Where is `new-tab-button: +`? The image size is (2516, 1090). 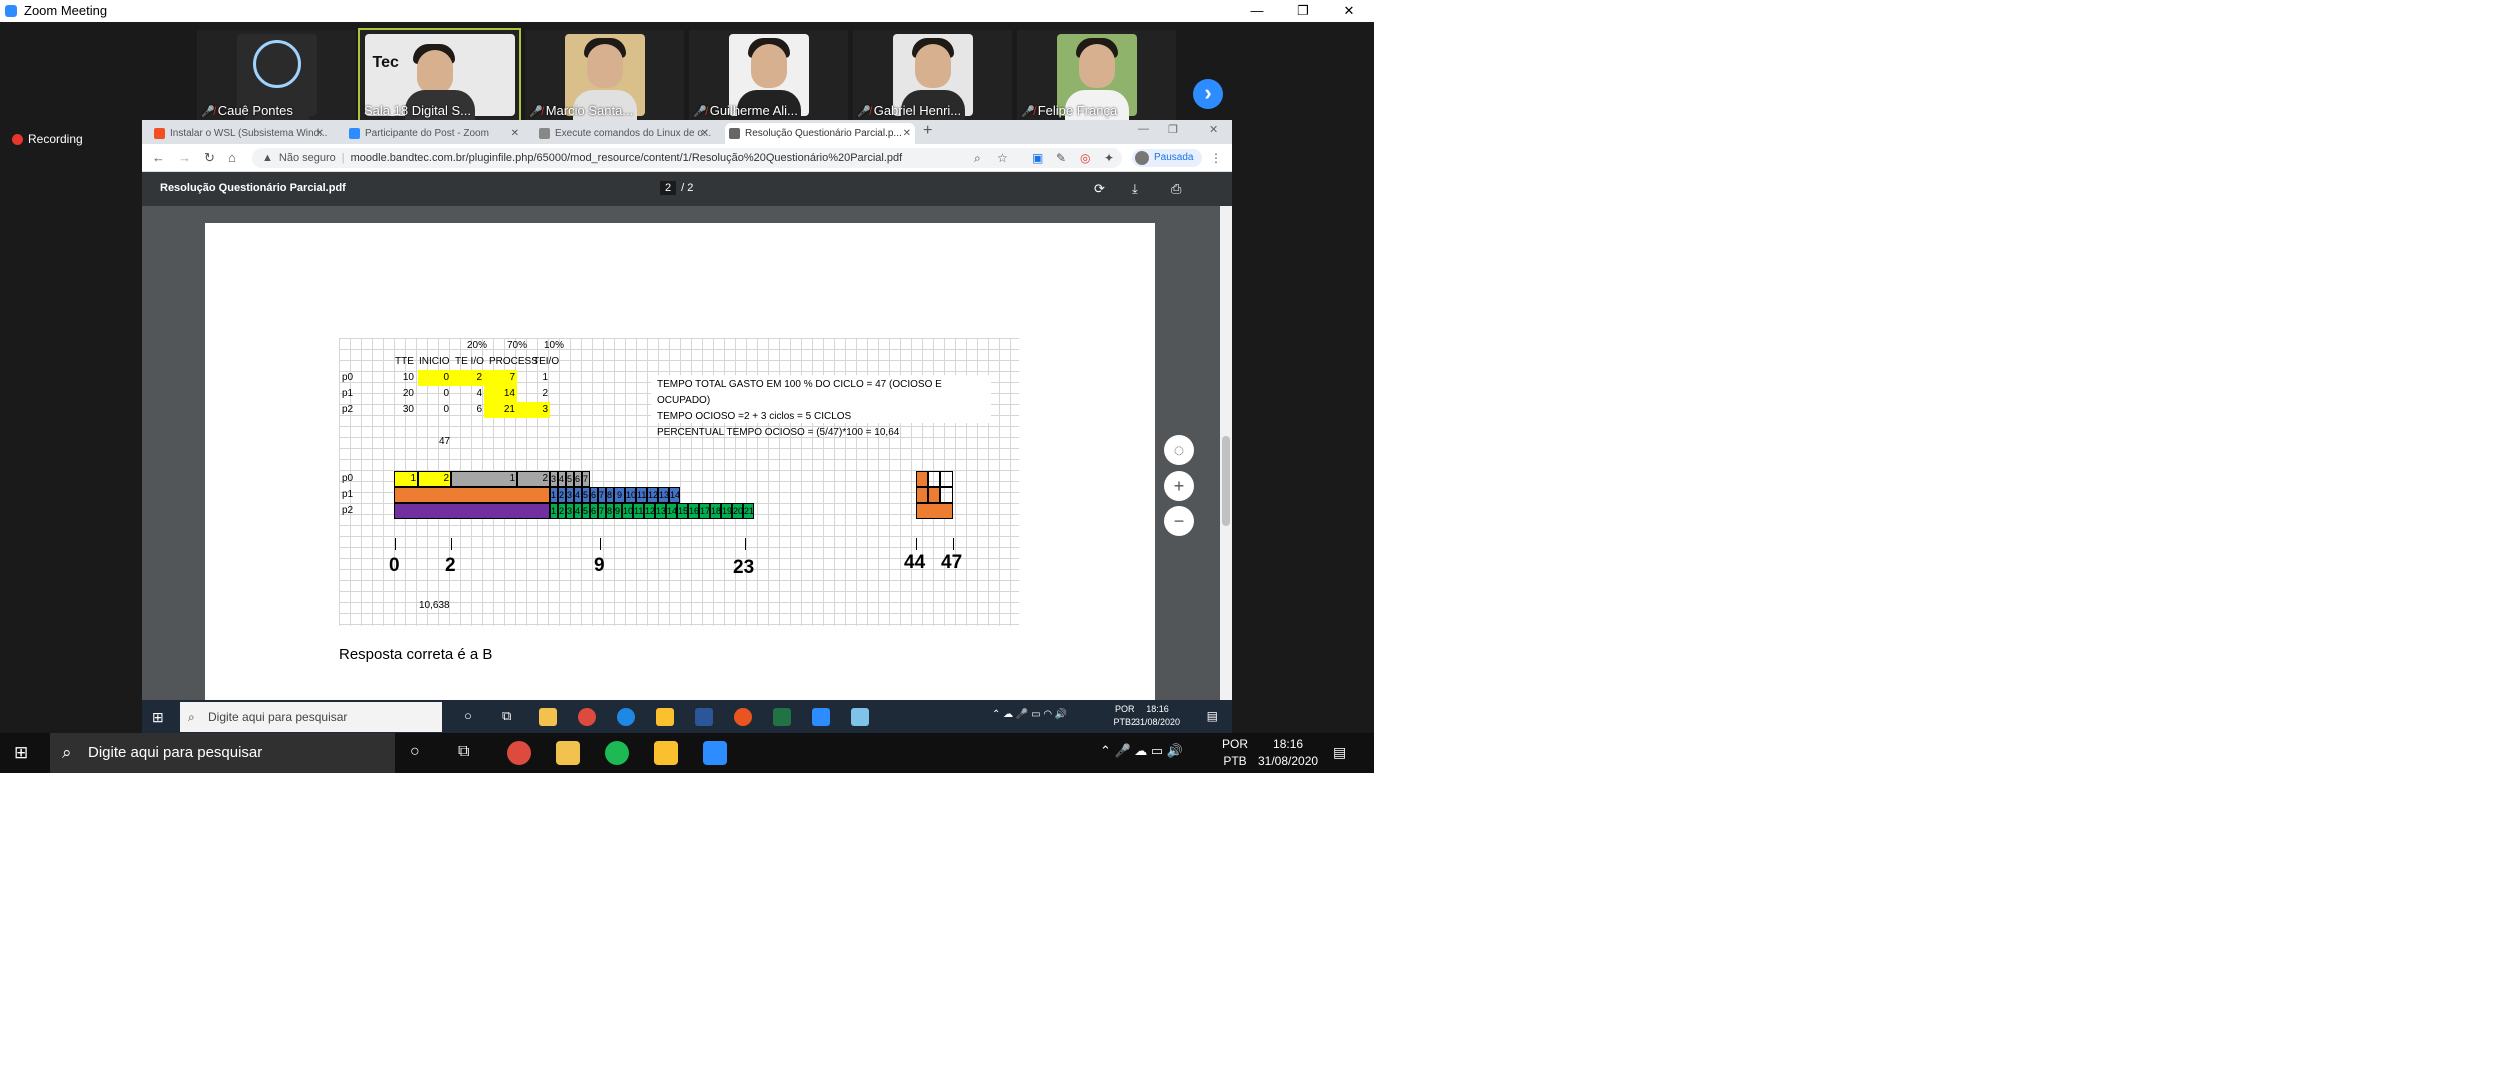
new-tab-button: + is located at coordinates (927, 131).